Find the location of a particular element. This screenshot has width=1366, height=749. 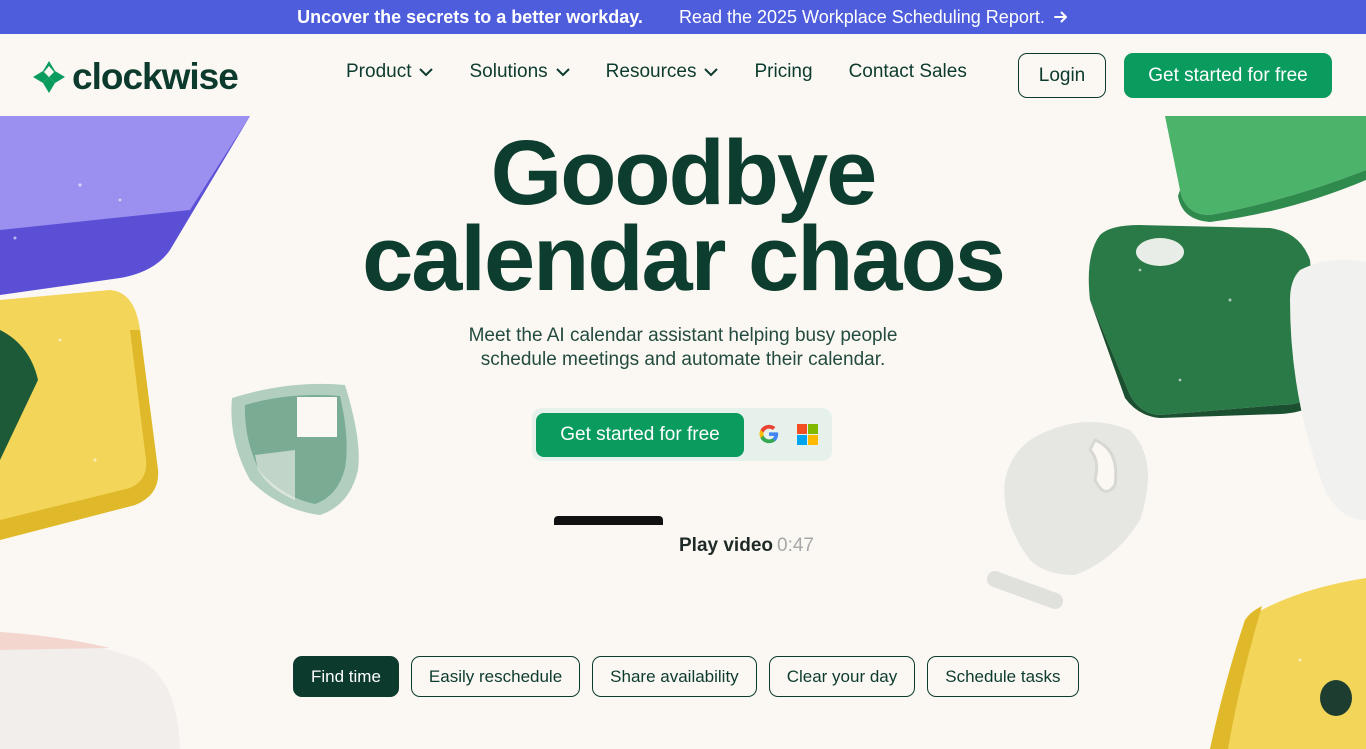

nav-item-label: Contact Sales is located at coordinates (907, 71).